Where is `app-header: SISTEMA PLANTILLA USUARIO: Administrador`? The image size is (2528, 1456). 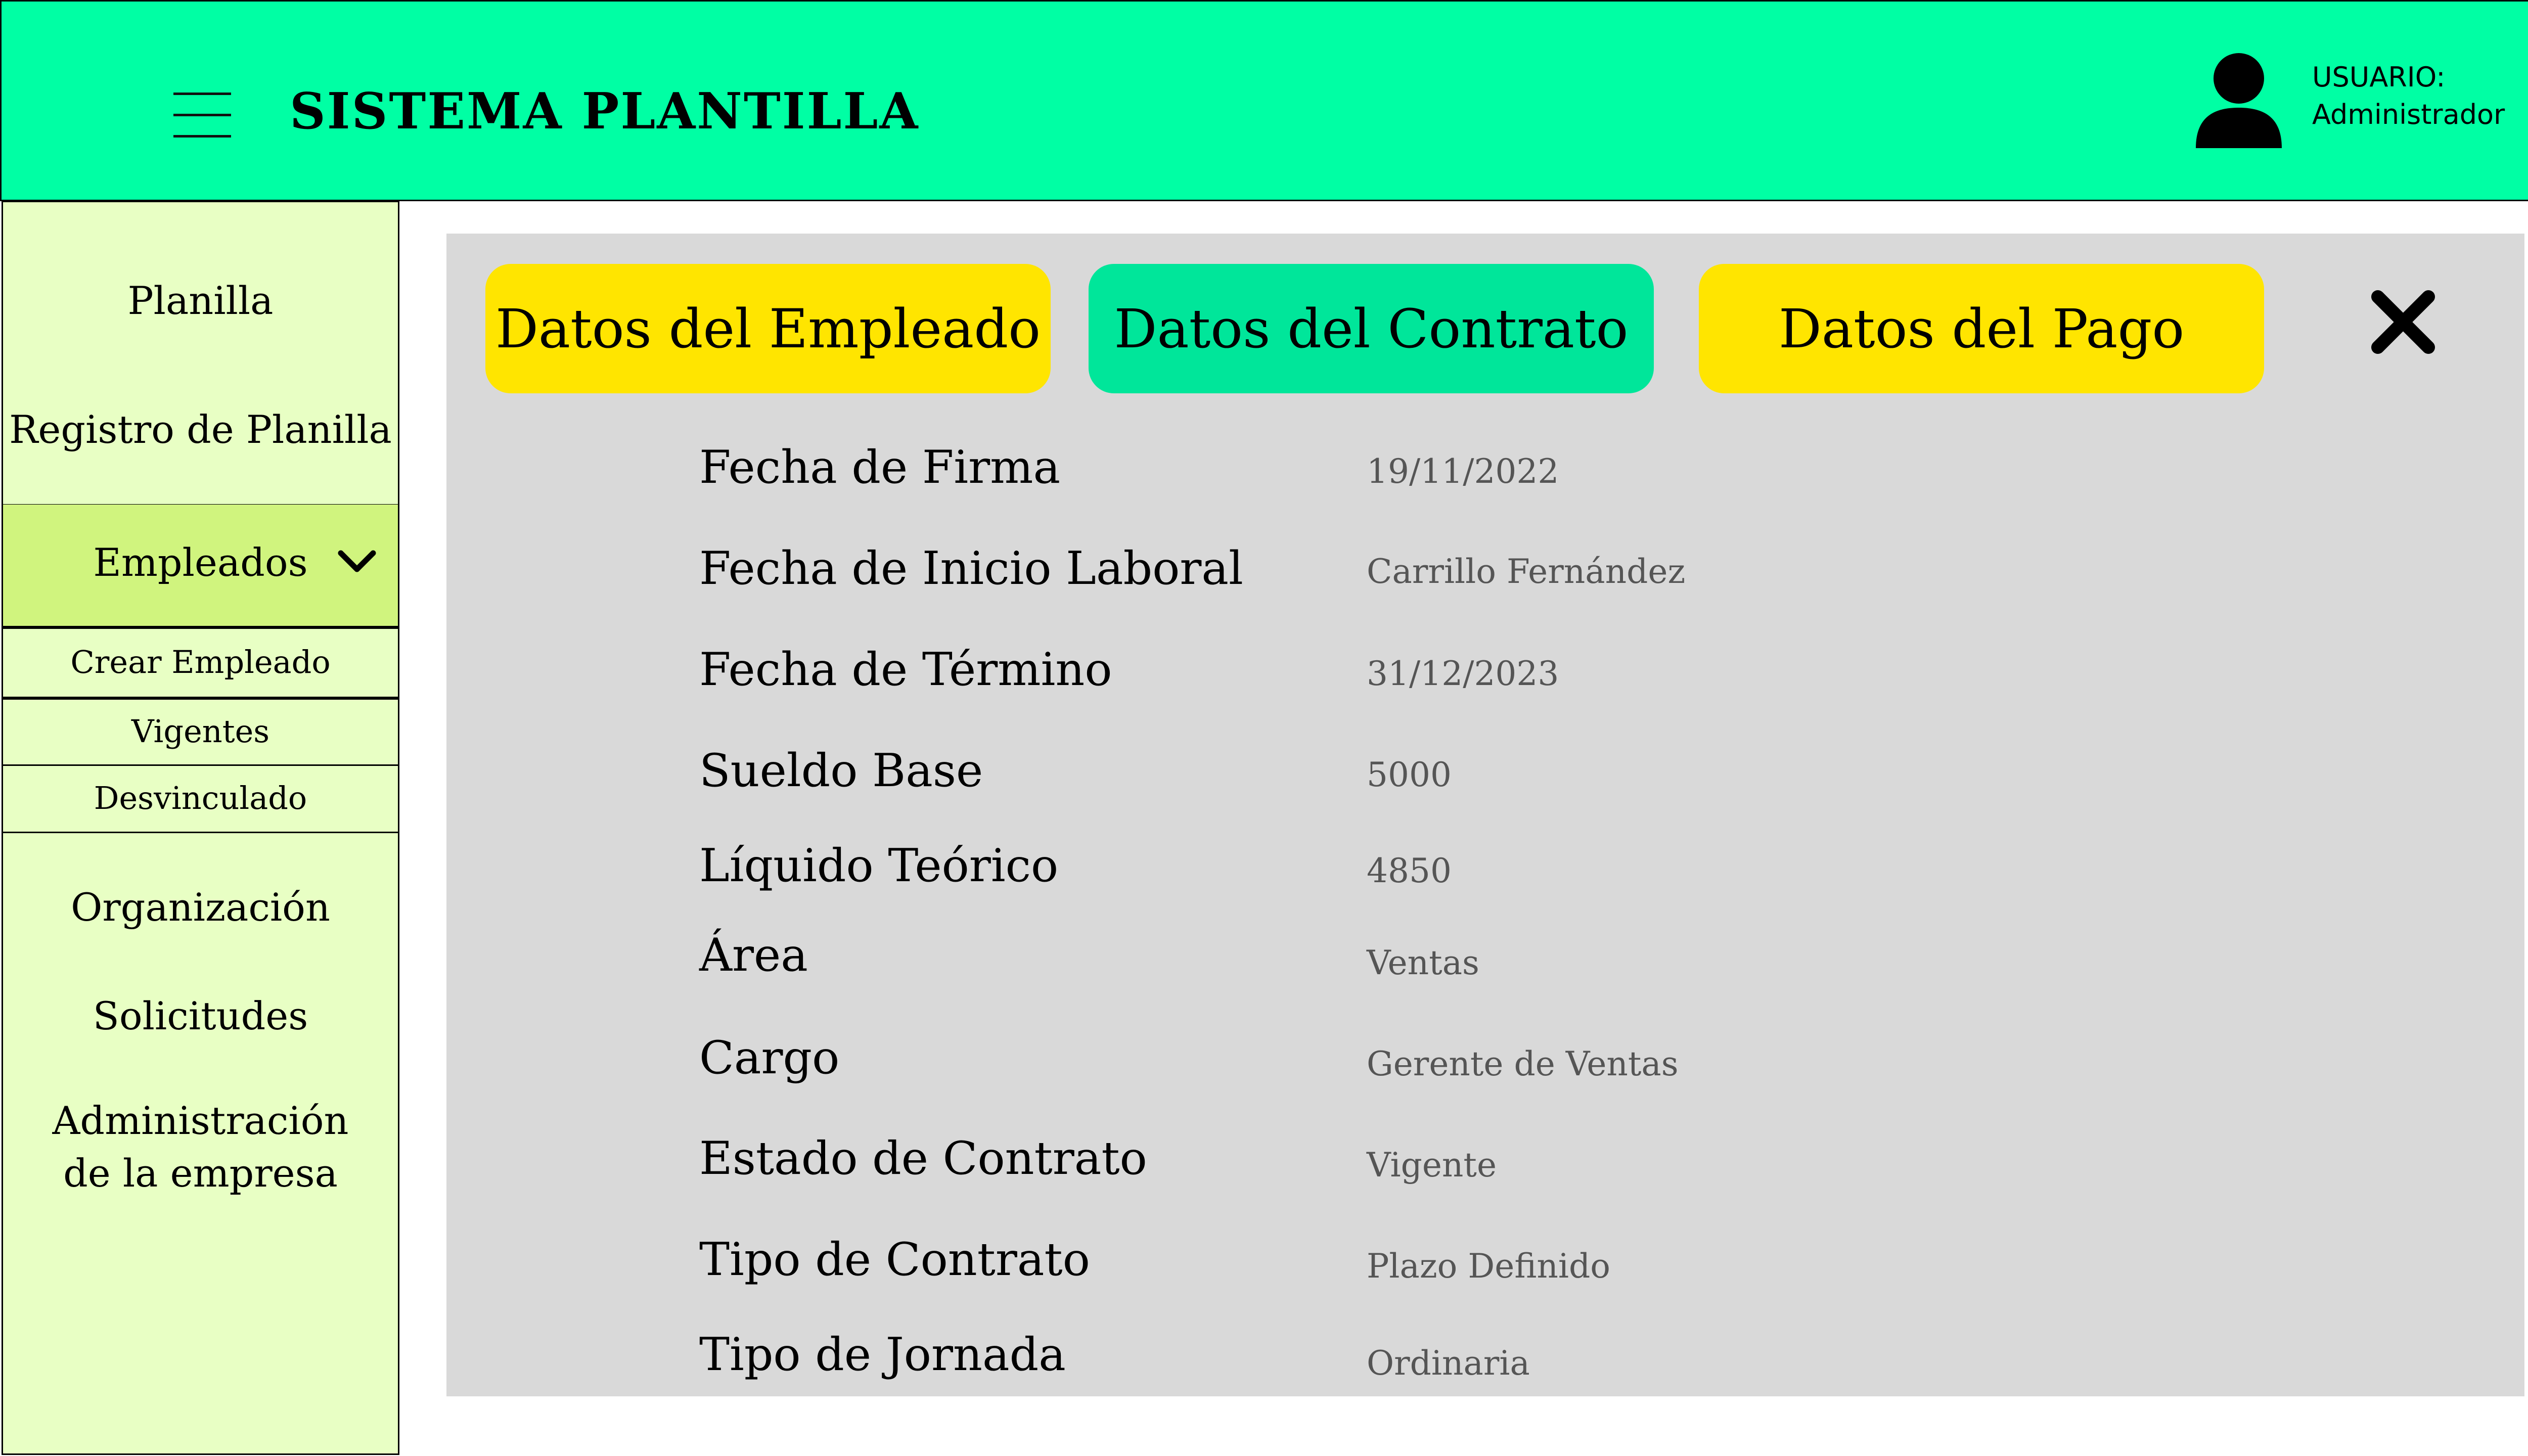 app-header: SISTEMA PLANTILLA USUARIO: Administrador is located at coordinates (1264, 100).